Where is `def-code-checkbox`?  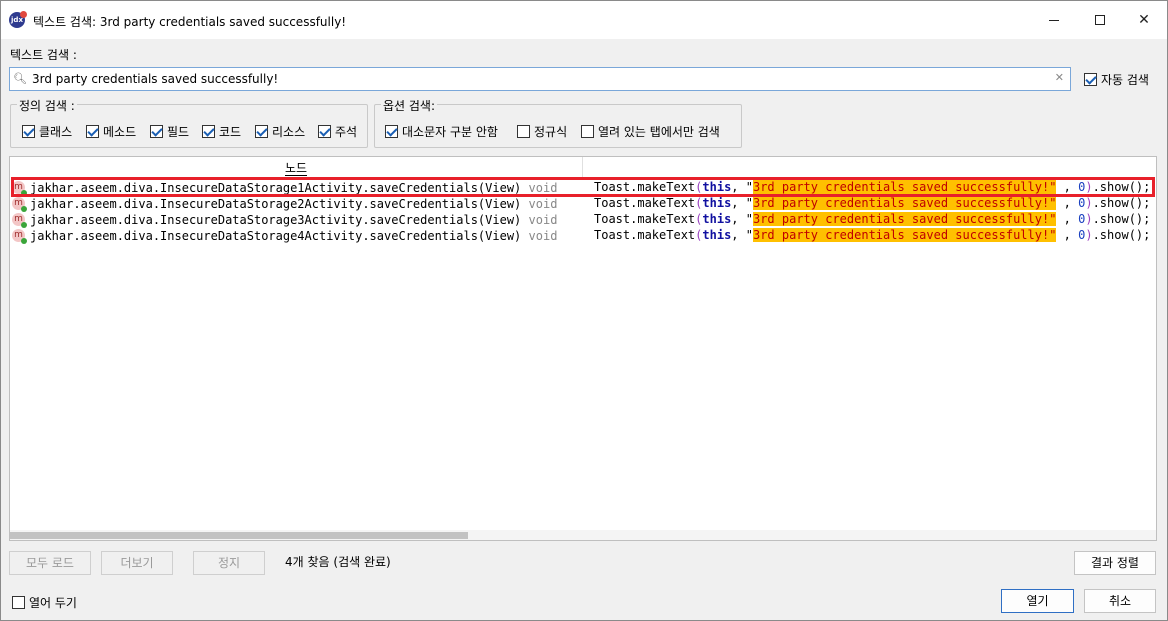 def-code-checkbox is located at coordinates (208, 131).